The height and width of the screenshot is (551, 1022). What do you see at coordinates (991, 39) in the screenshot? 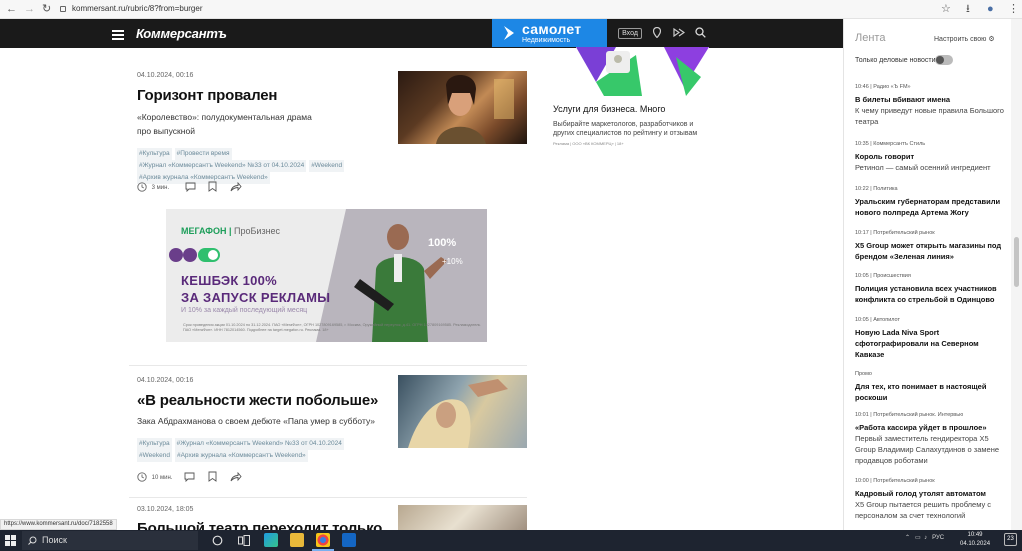
I see `gear-icon: ⚙` at bounding box center [991, 39].